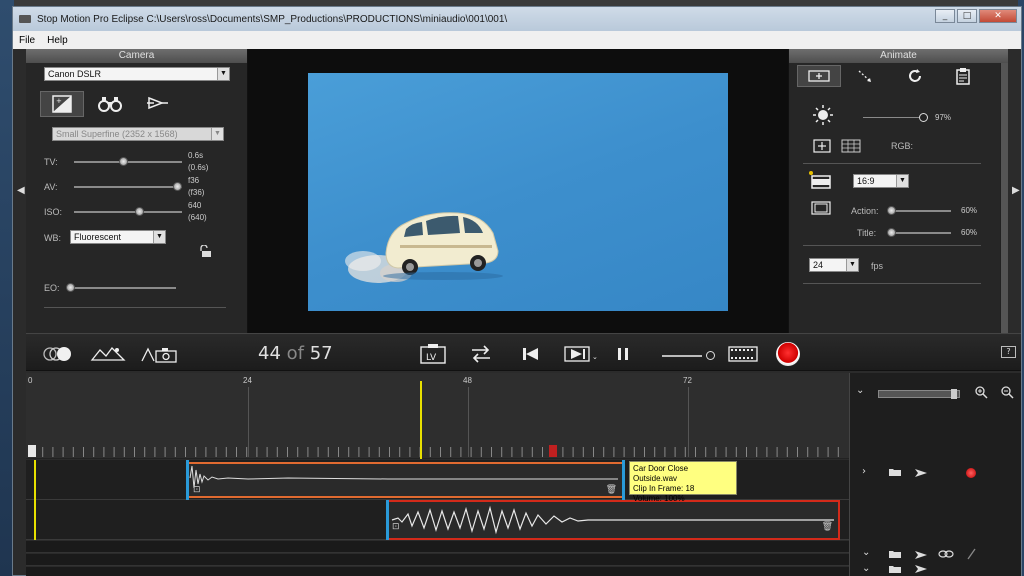 Image resolution: width=1024 pixels, height=576 pixels. I want to click on playback-slider-knob, so click(710, 355).